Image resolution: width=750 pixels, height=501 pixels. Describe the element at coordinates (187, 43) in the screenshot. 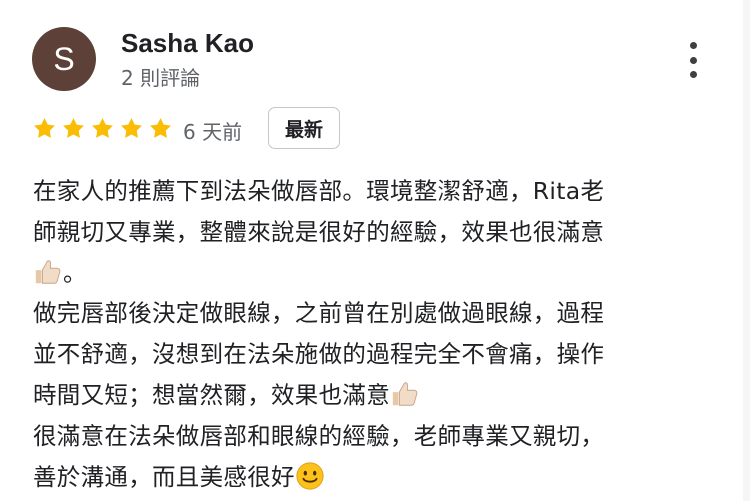

I see `reviewer-name: Sasha Kao` at that location.